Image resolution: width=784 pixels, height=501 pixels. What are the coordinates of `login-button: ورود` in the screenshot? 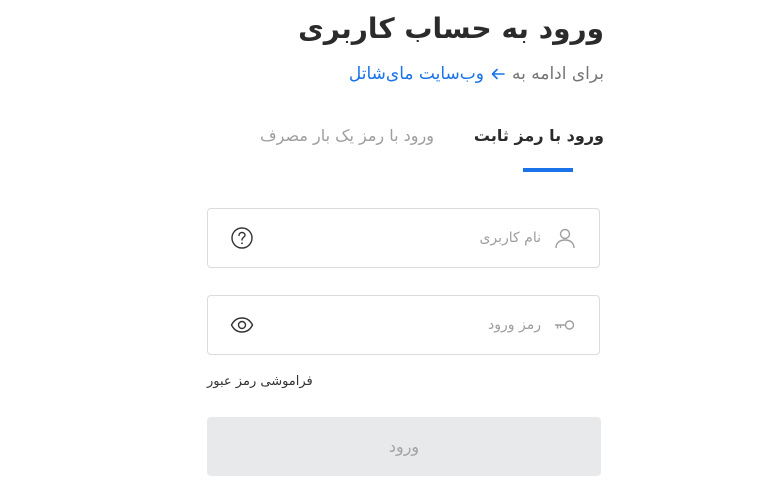 It's located at (404, 446).